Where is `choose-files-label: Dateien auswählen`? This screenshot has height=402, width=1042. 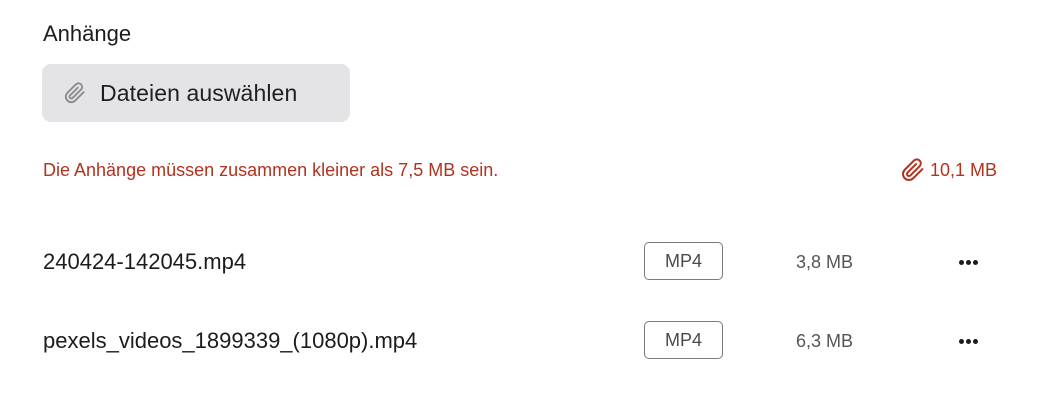 choose-files-label: Dateien auswählen is located at coordinates (199, 92).